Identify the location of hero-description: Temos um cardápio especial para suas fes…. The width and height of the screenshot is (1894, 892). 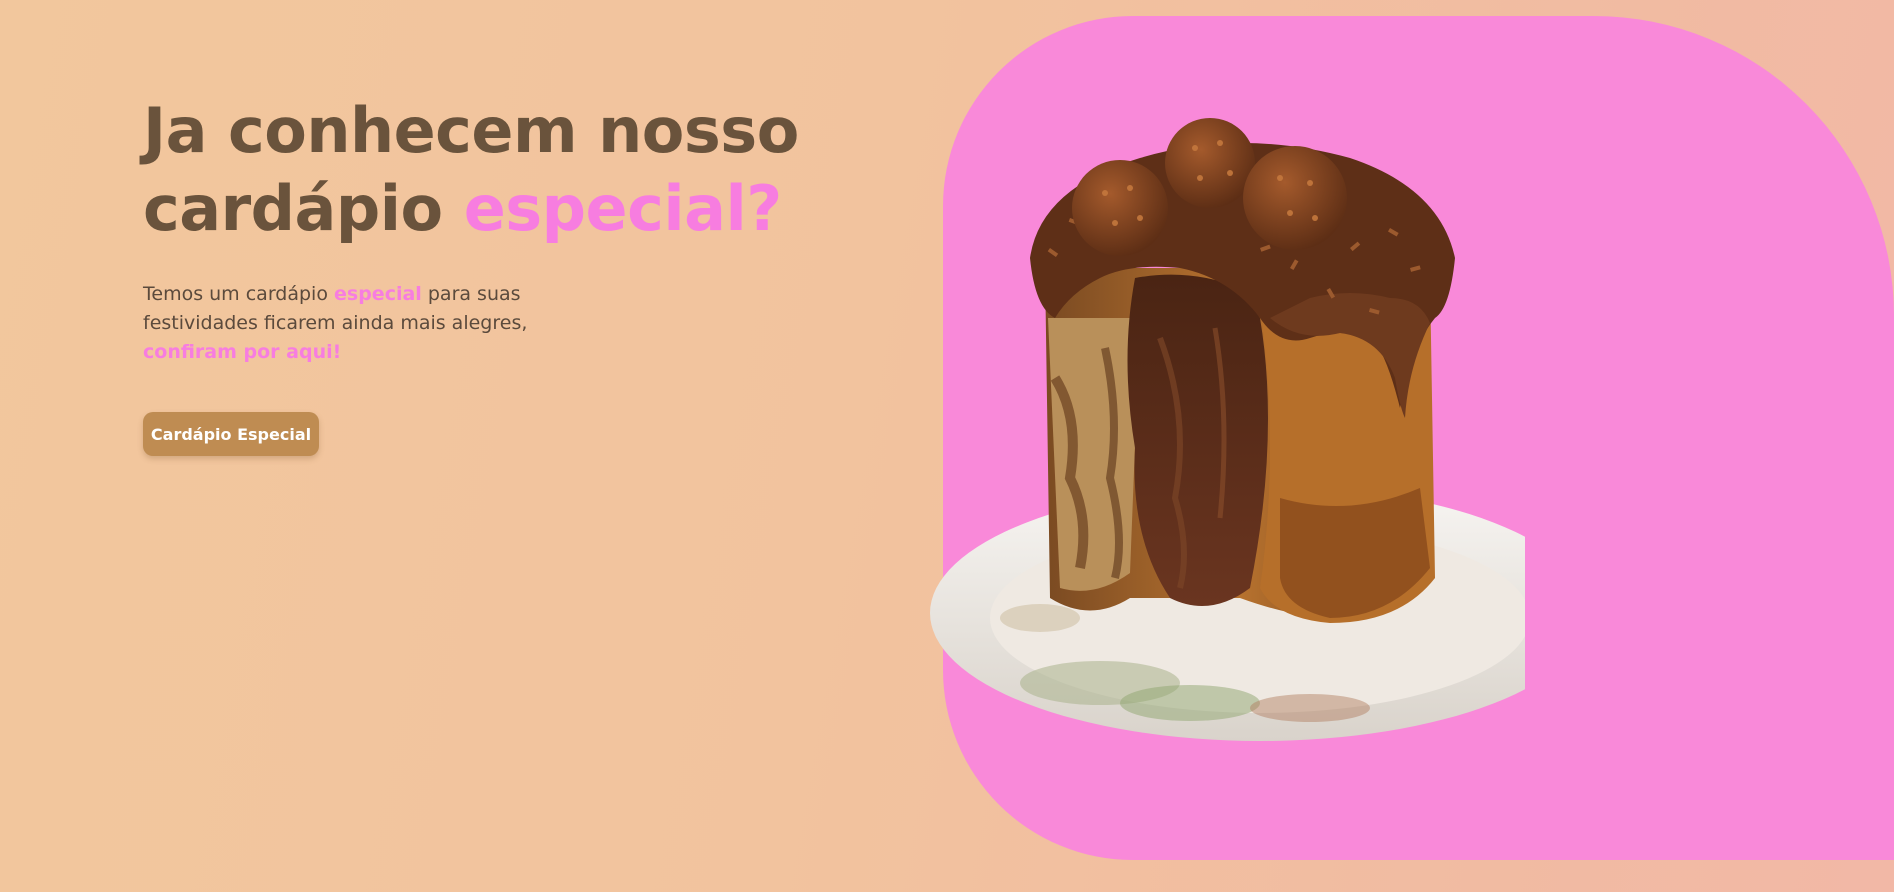
(363, 323).